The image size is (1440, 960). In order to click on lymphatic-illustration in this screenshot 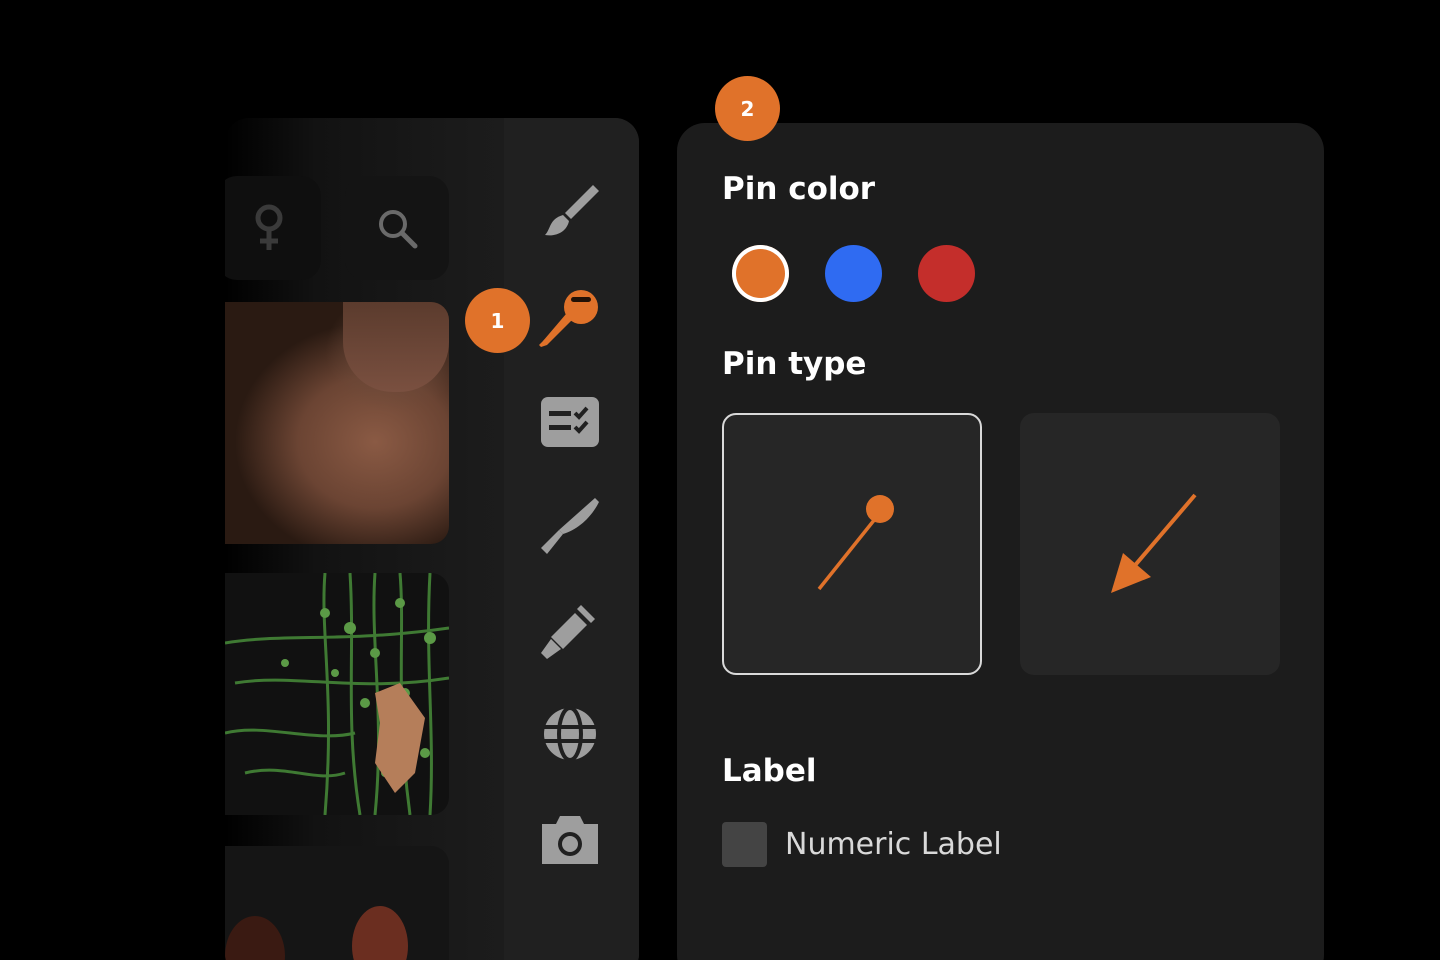, I will do `click(337, 694)`.